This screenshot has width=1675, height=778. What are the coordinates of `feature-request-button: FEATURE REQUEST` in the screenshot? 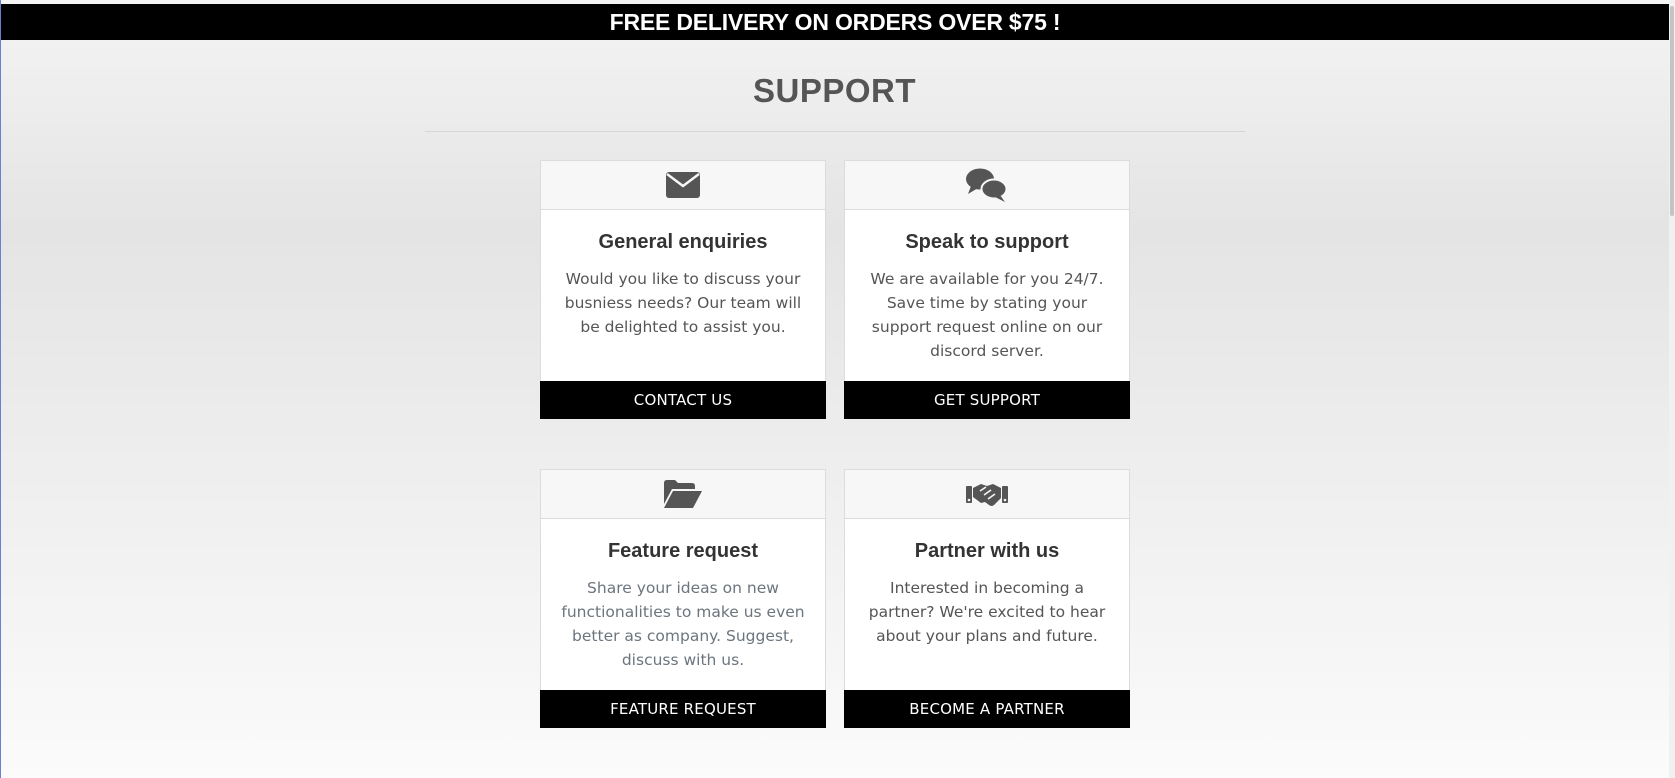 It's located at (683, 709).